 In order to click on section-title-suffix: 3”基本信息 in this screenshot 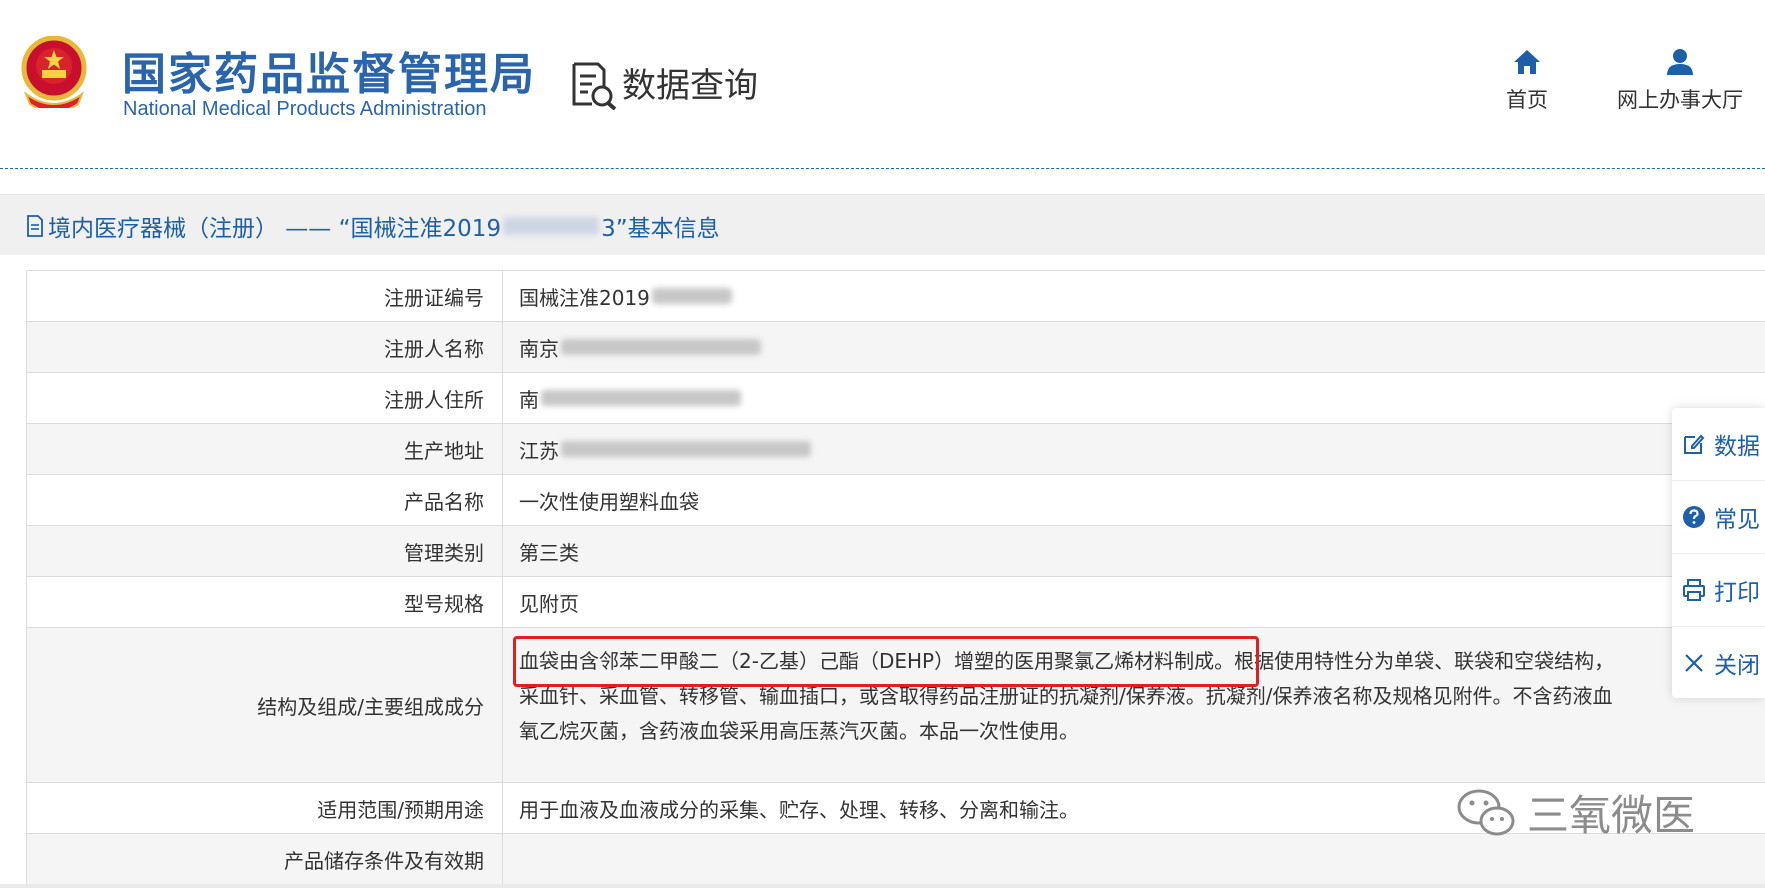, I will do `click(660, 229)`.